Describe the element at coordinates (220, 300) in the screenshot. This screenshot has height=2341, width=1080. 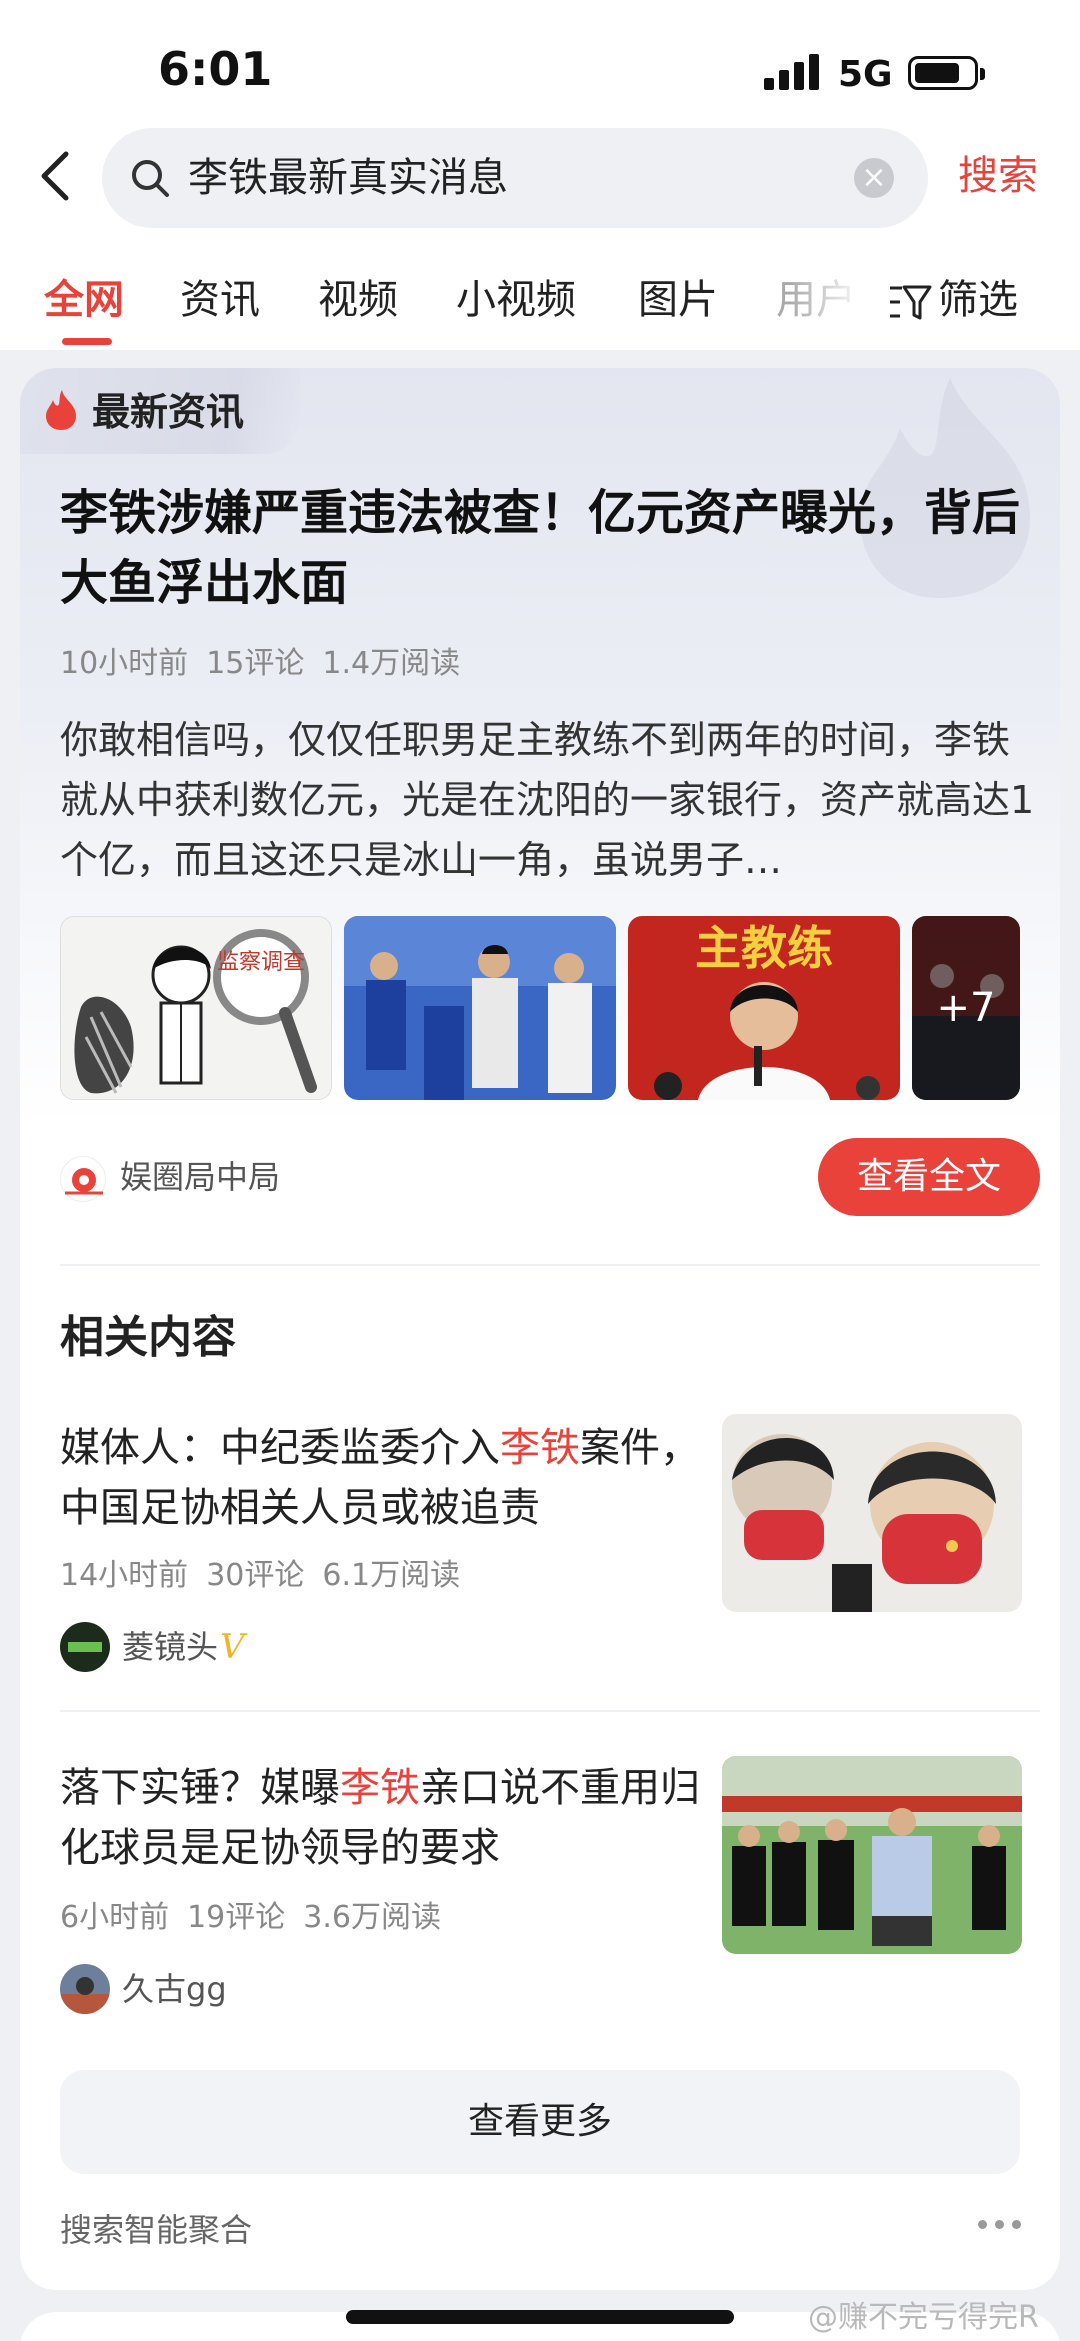
I see `tab-news: 资讯` at that location.